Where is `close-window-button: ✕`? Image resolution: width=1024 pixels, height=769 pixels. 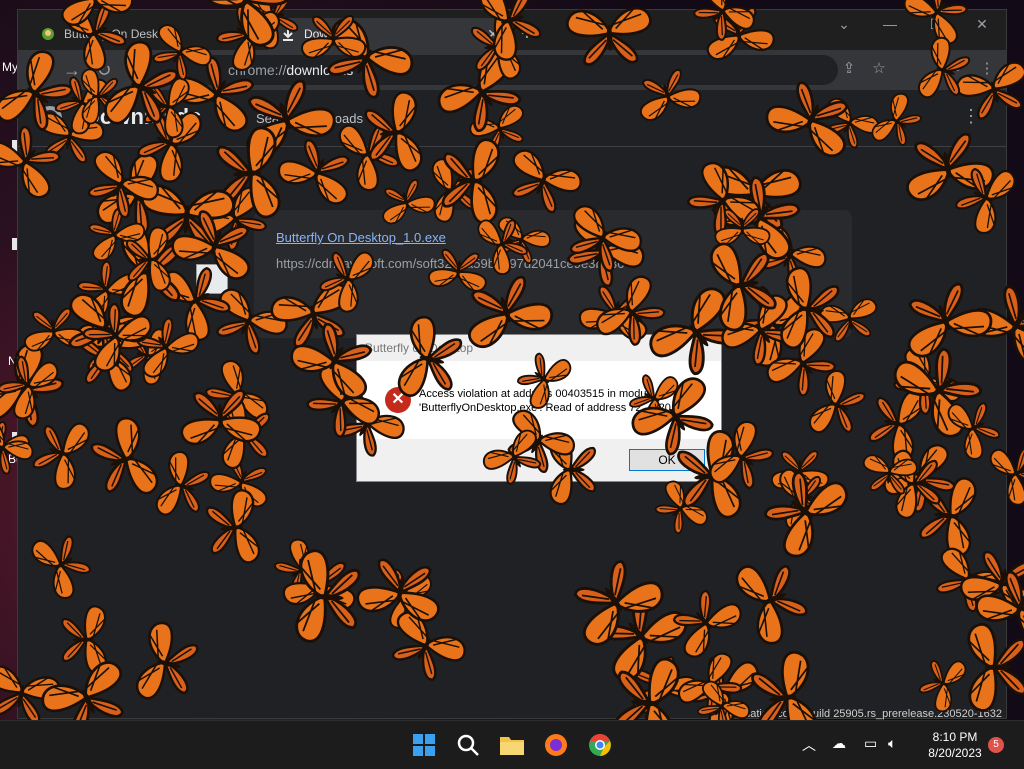
close-window-button: ✕ is located at coordinates (982, 26).